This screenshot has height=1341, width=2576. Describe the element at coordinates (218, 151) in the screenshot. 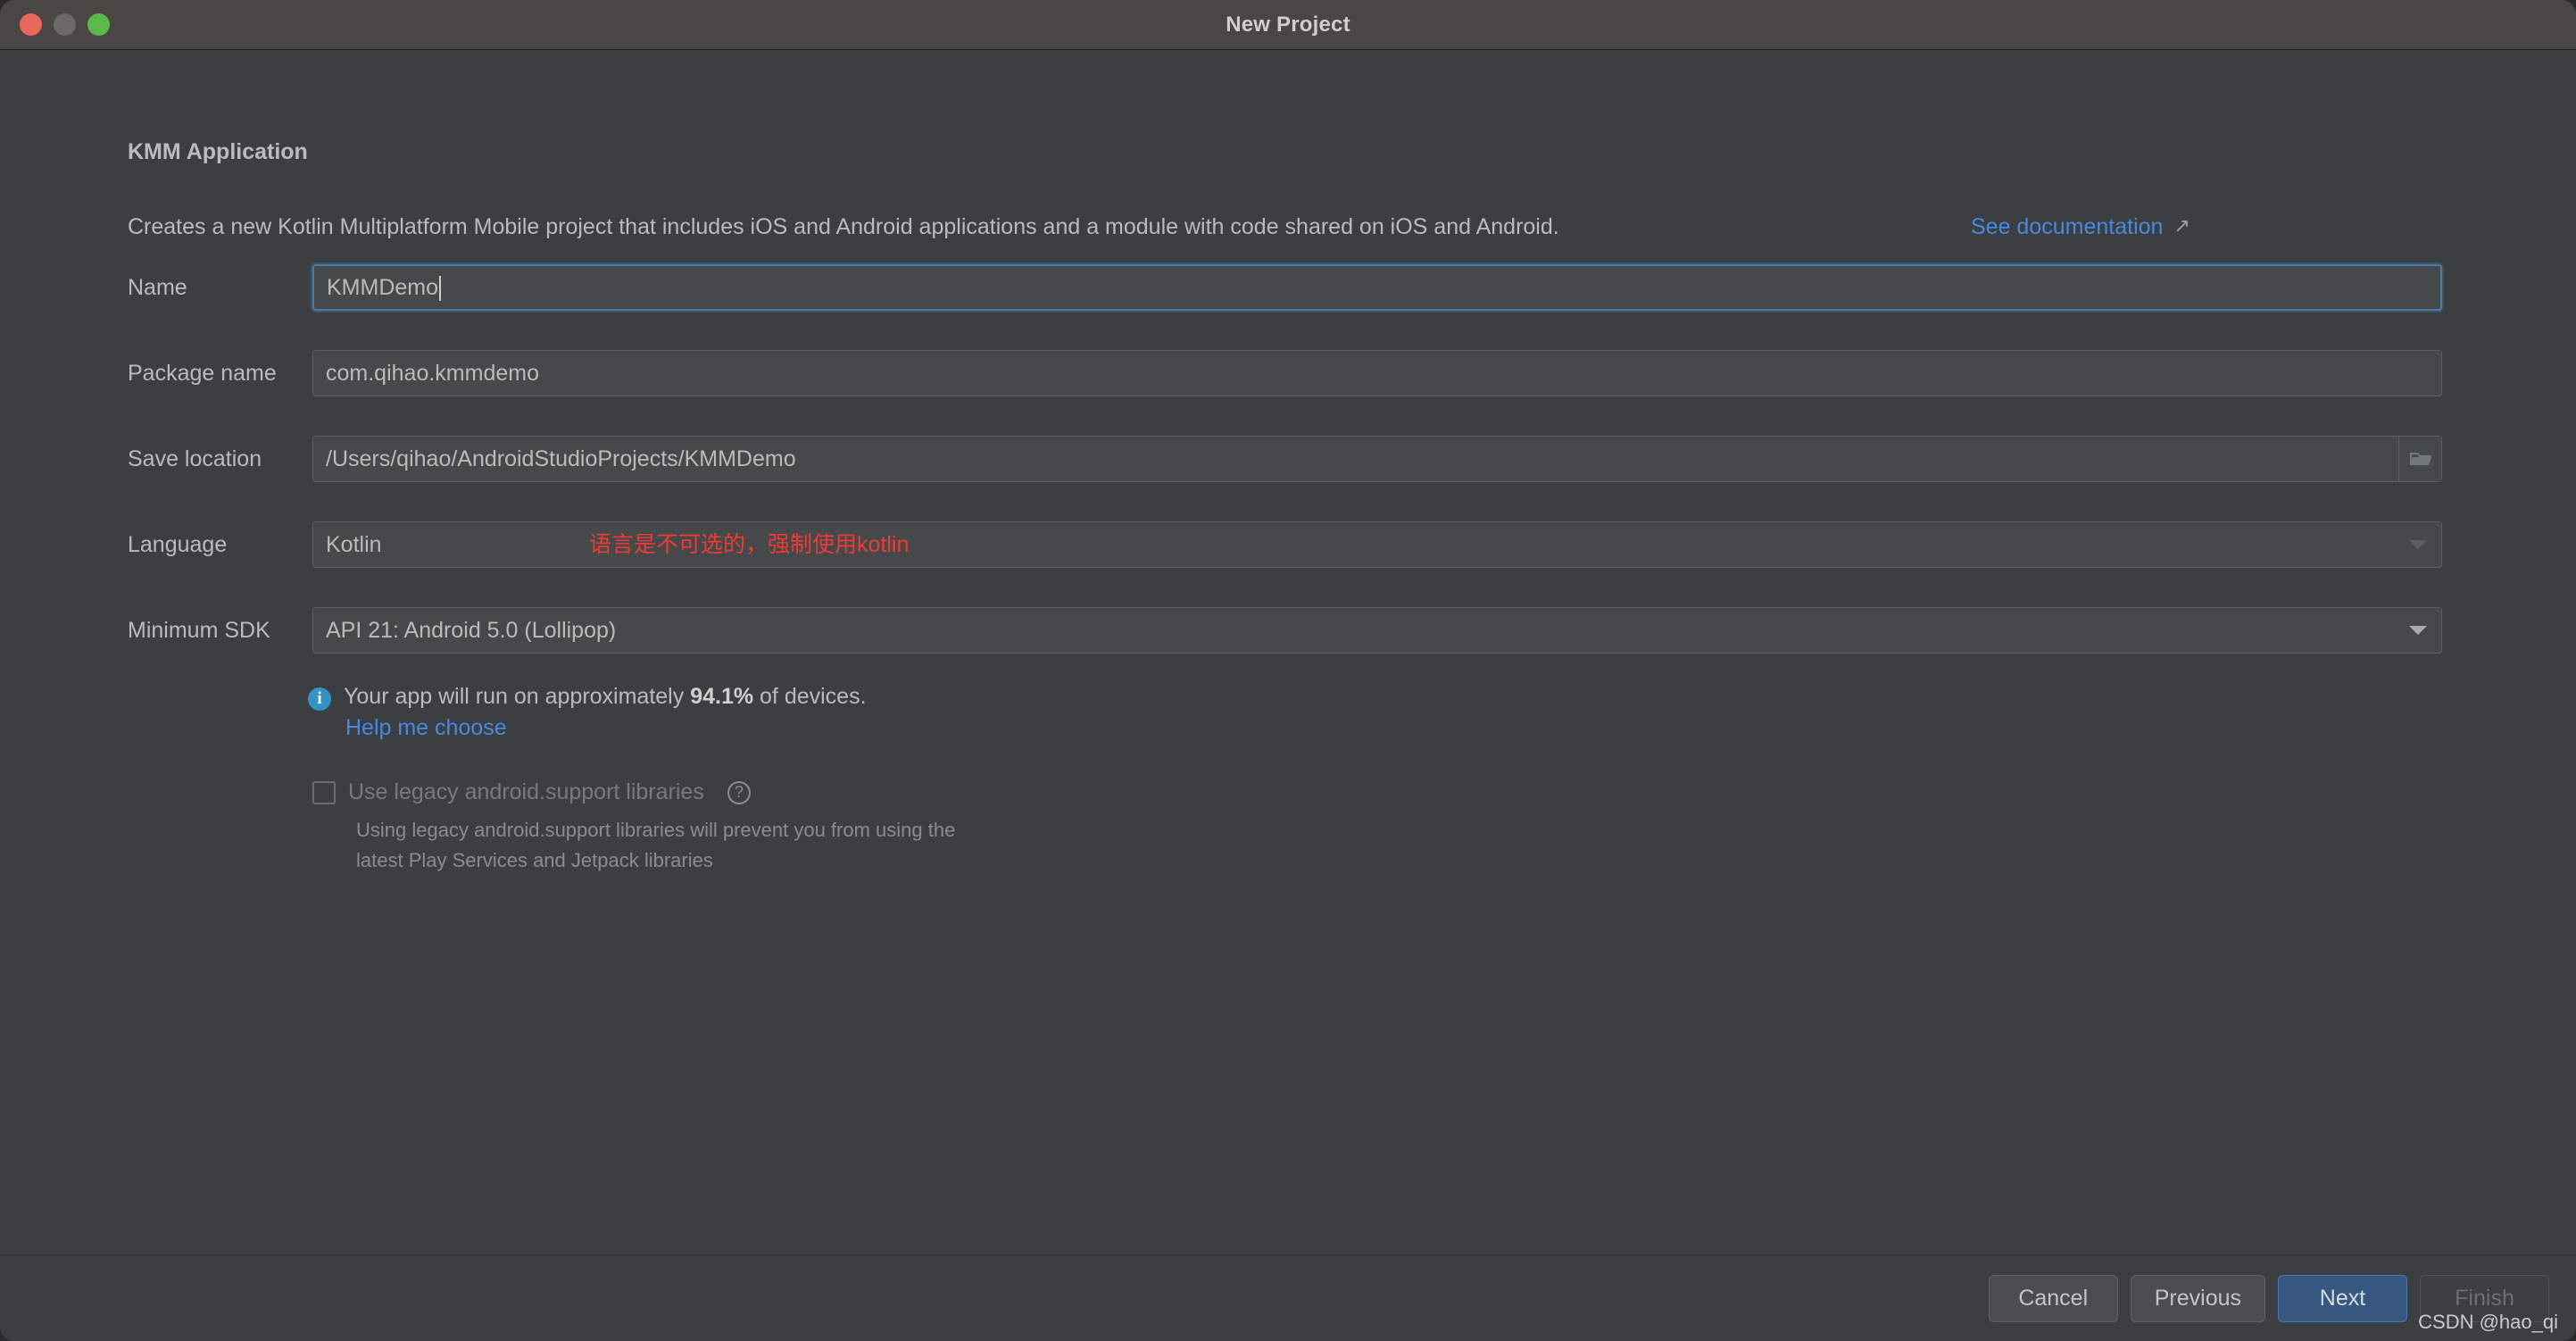

I see `page-title: KMM Application` at that location.